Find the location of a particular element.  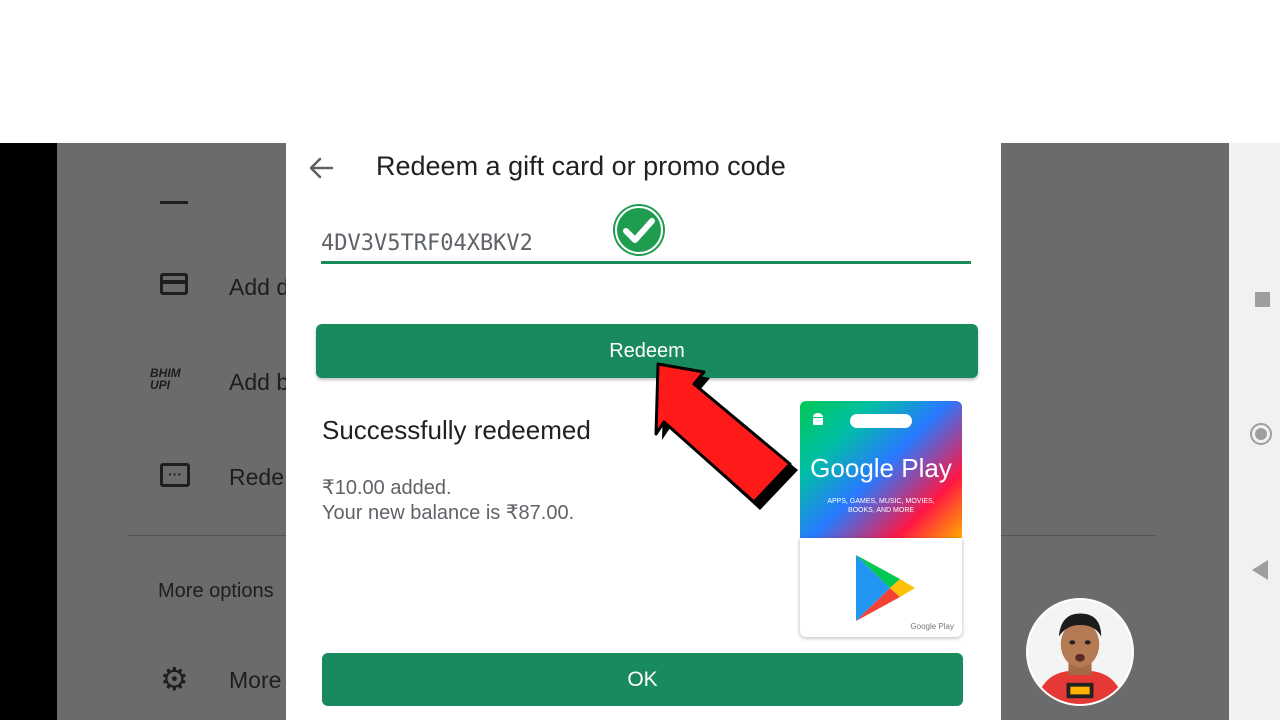

minus-icon is located at coordinates (174, 202).